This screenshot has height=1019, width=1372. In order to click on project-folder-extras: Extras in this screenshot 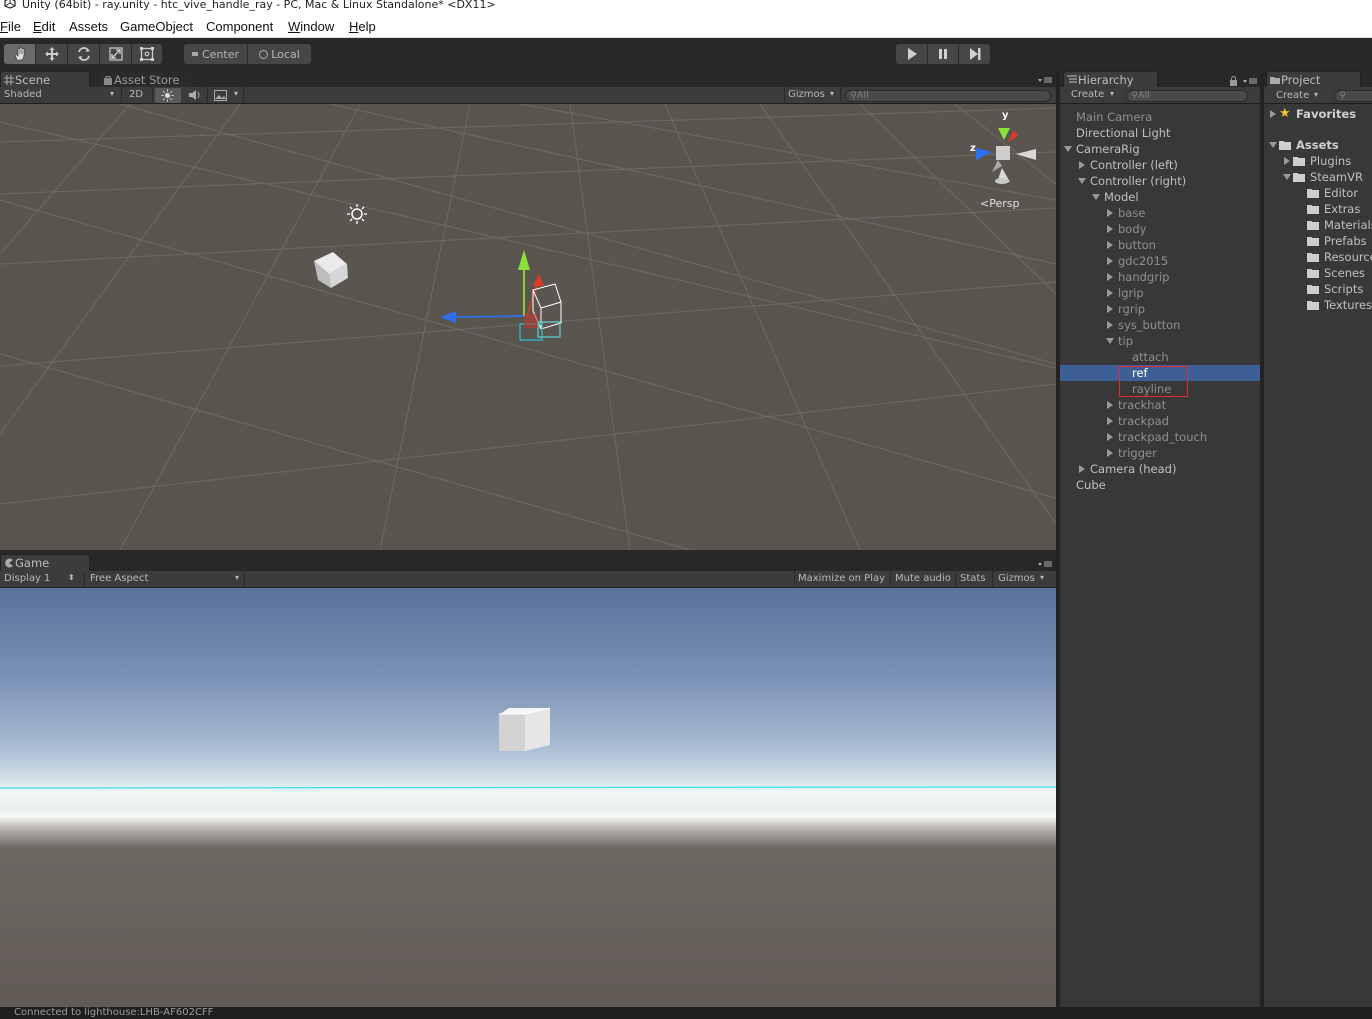, I will do `click(1318, 209)`.